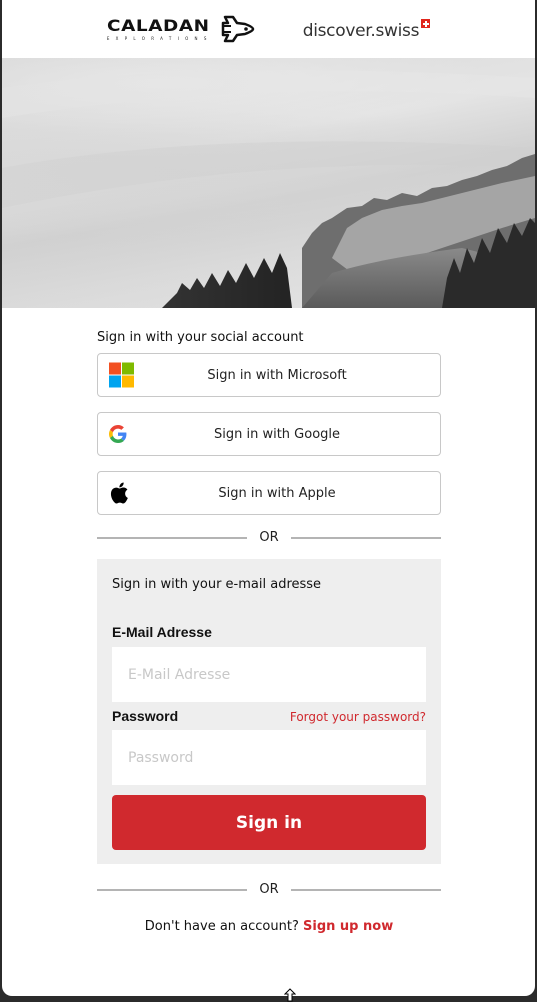 The height and width of the screenshot is (1002, 537). What do you see at coordinates (237, 29) in the screenshot?
I see `space-shuttle-icon` at bounding box center [237, 29].